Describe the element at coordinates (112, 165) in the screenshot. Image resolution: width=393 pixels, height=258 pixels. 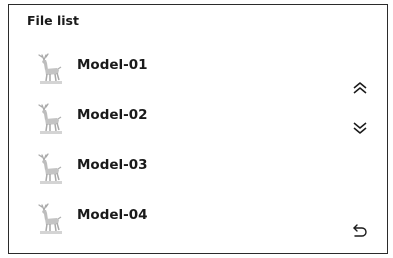
I see `file-name: Model-03` at that location.